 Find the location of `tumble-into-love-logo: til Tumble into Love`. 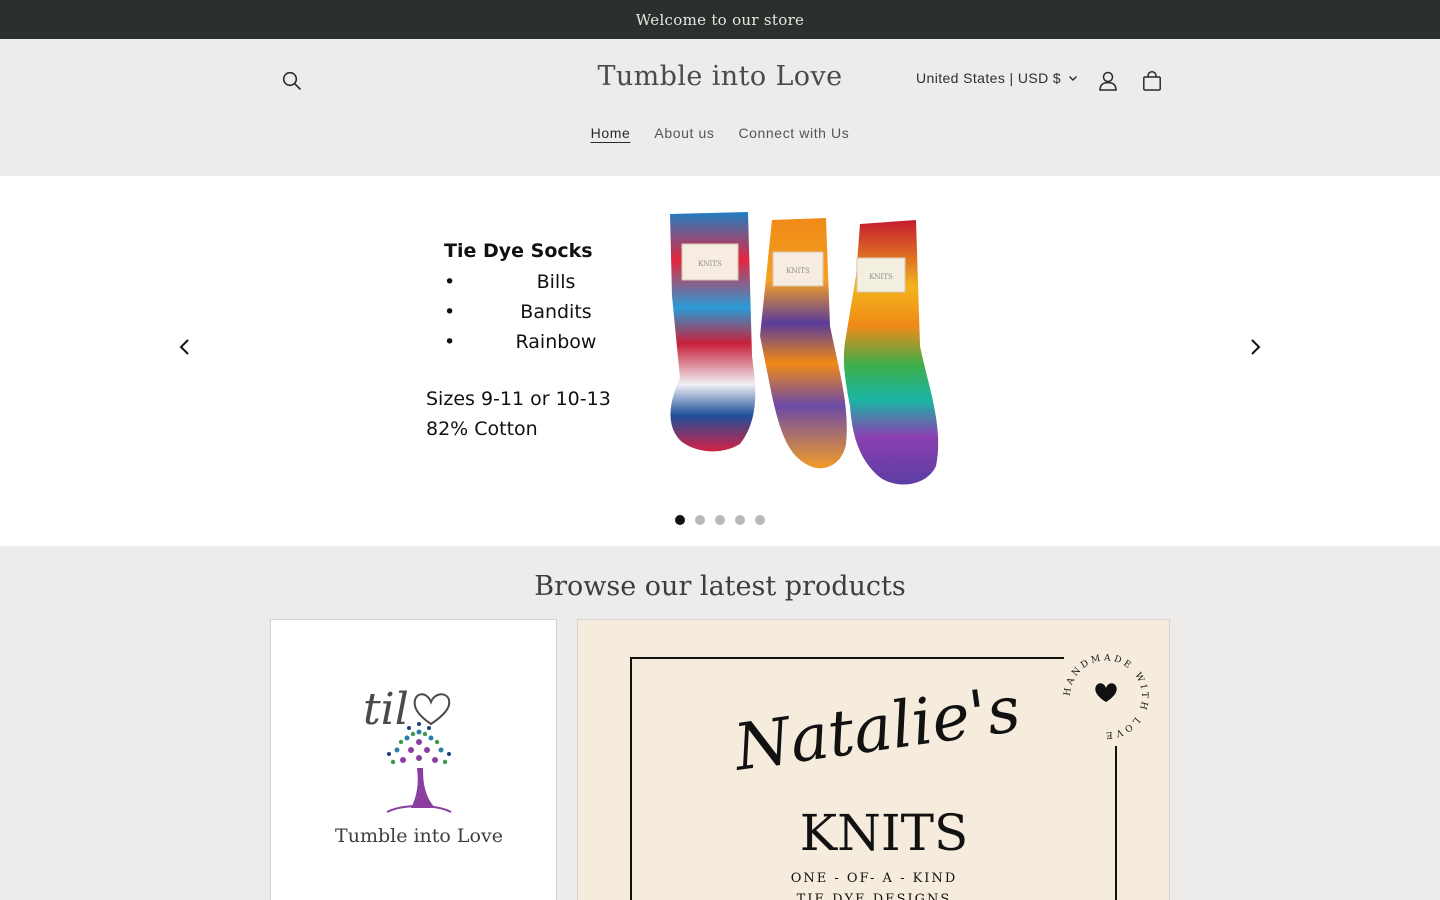

tumble-into-love-logo: til Tumble into Love is located at coordinates (419, 765).